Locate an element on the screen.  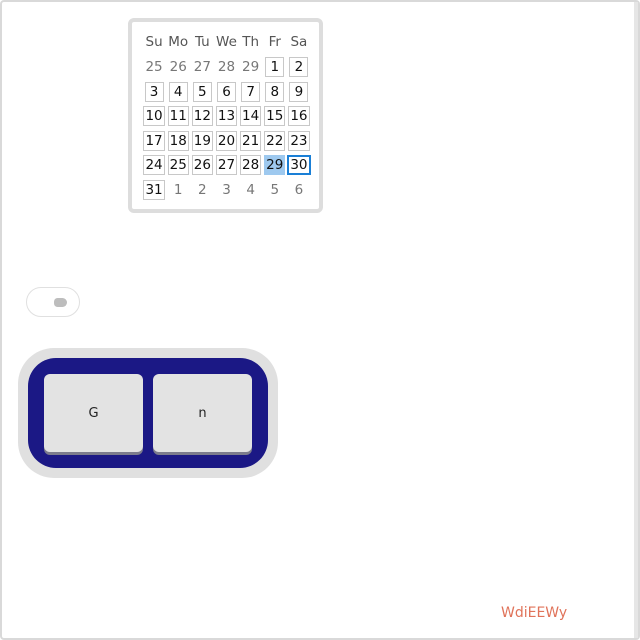
calendar-day-selected: 29 is located at coordinates (275, 165).